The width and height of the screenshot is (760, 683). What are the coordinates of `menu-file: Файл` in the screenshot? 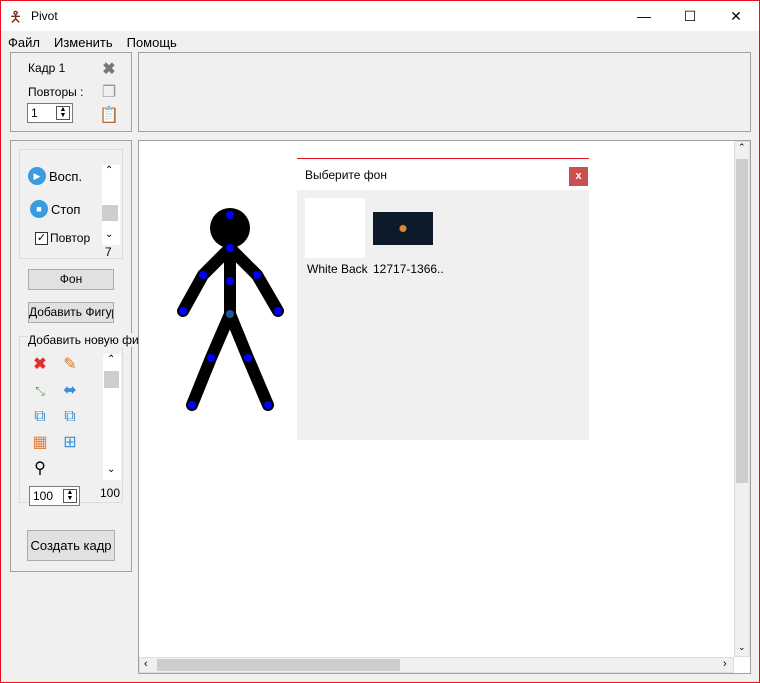 It's located at (24, 42).